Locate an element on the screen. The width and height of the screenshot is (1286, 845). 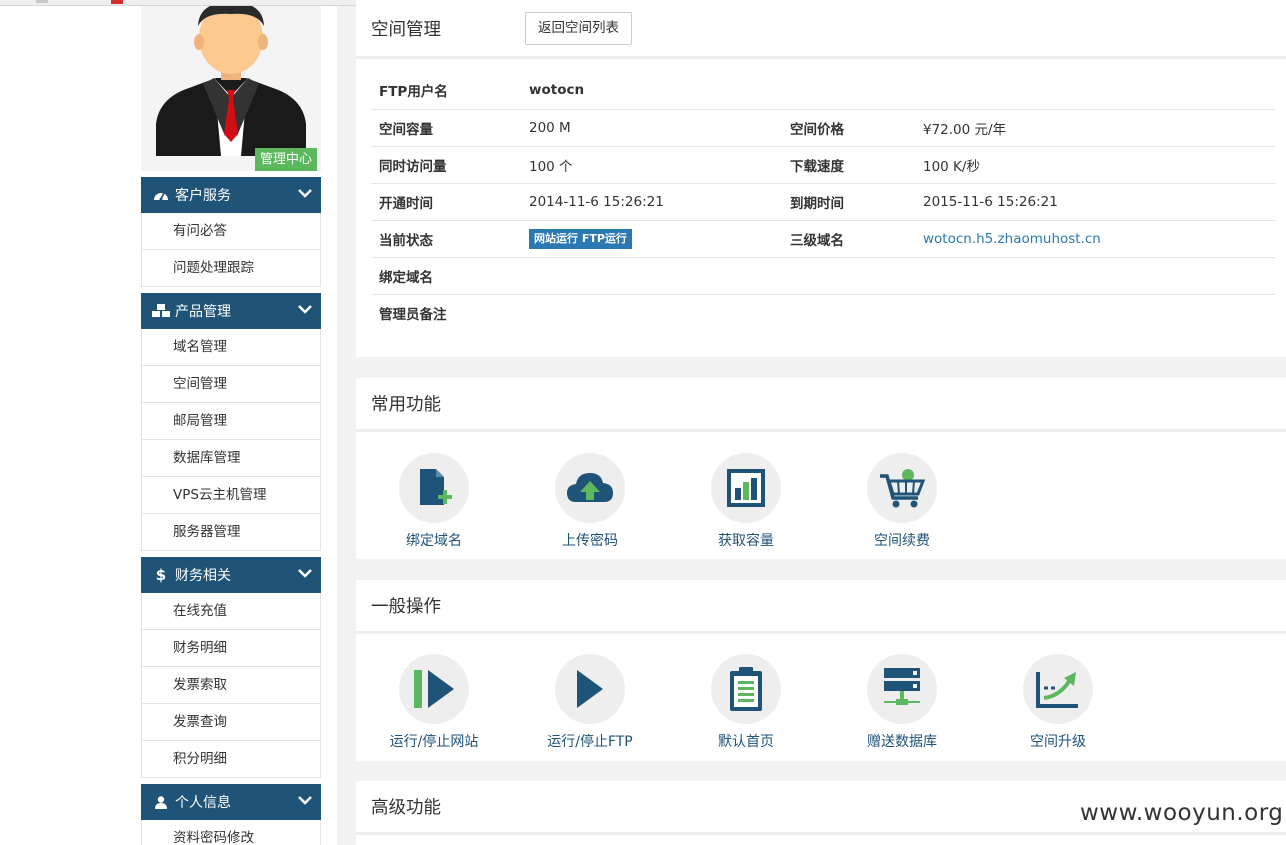
speed-value: 100 K/秒 is located at coordinates (1099, 165).